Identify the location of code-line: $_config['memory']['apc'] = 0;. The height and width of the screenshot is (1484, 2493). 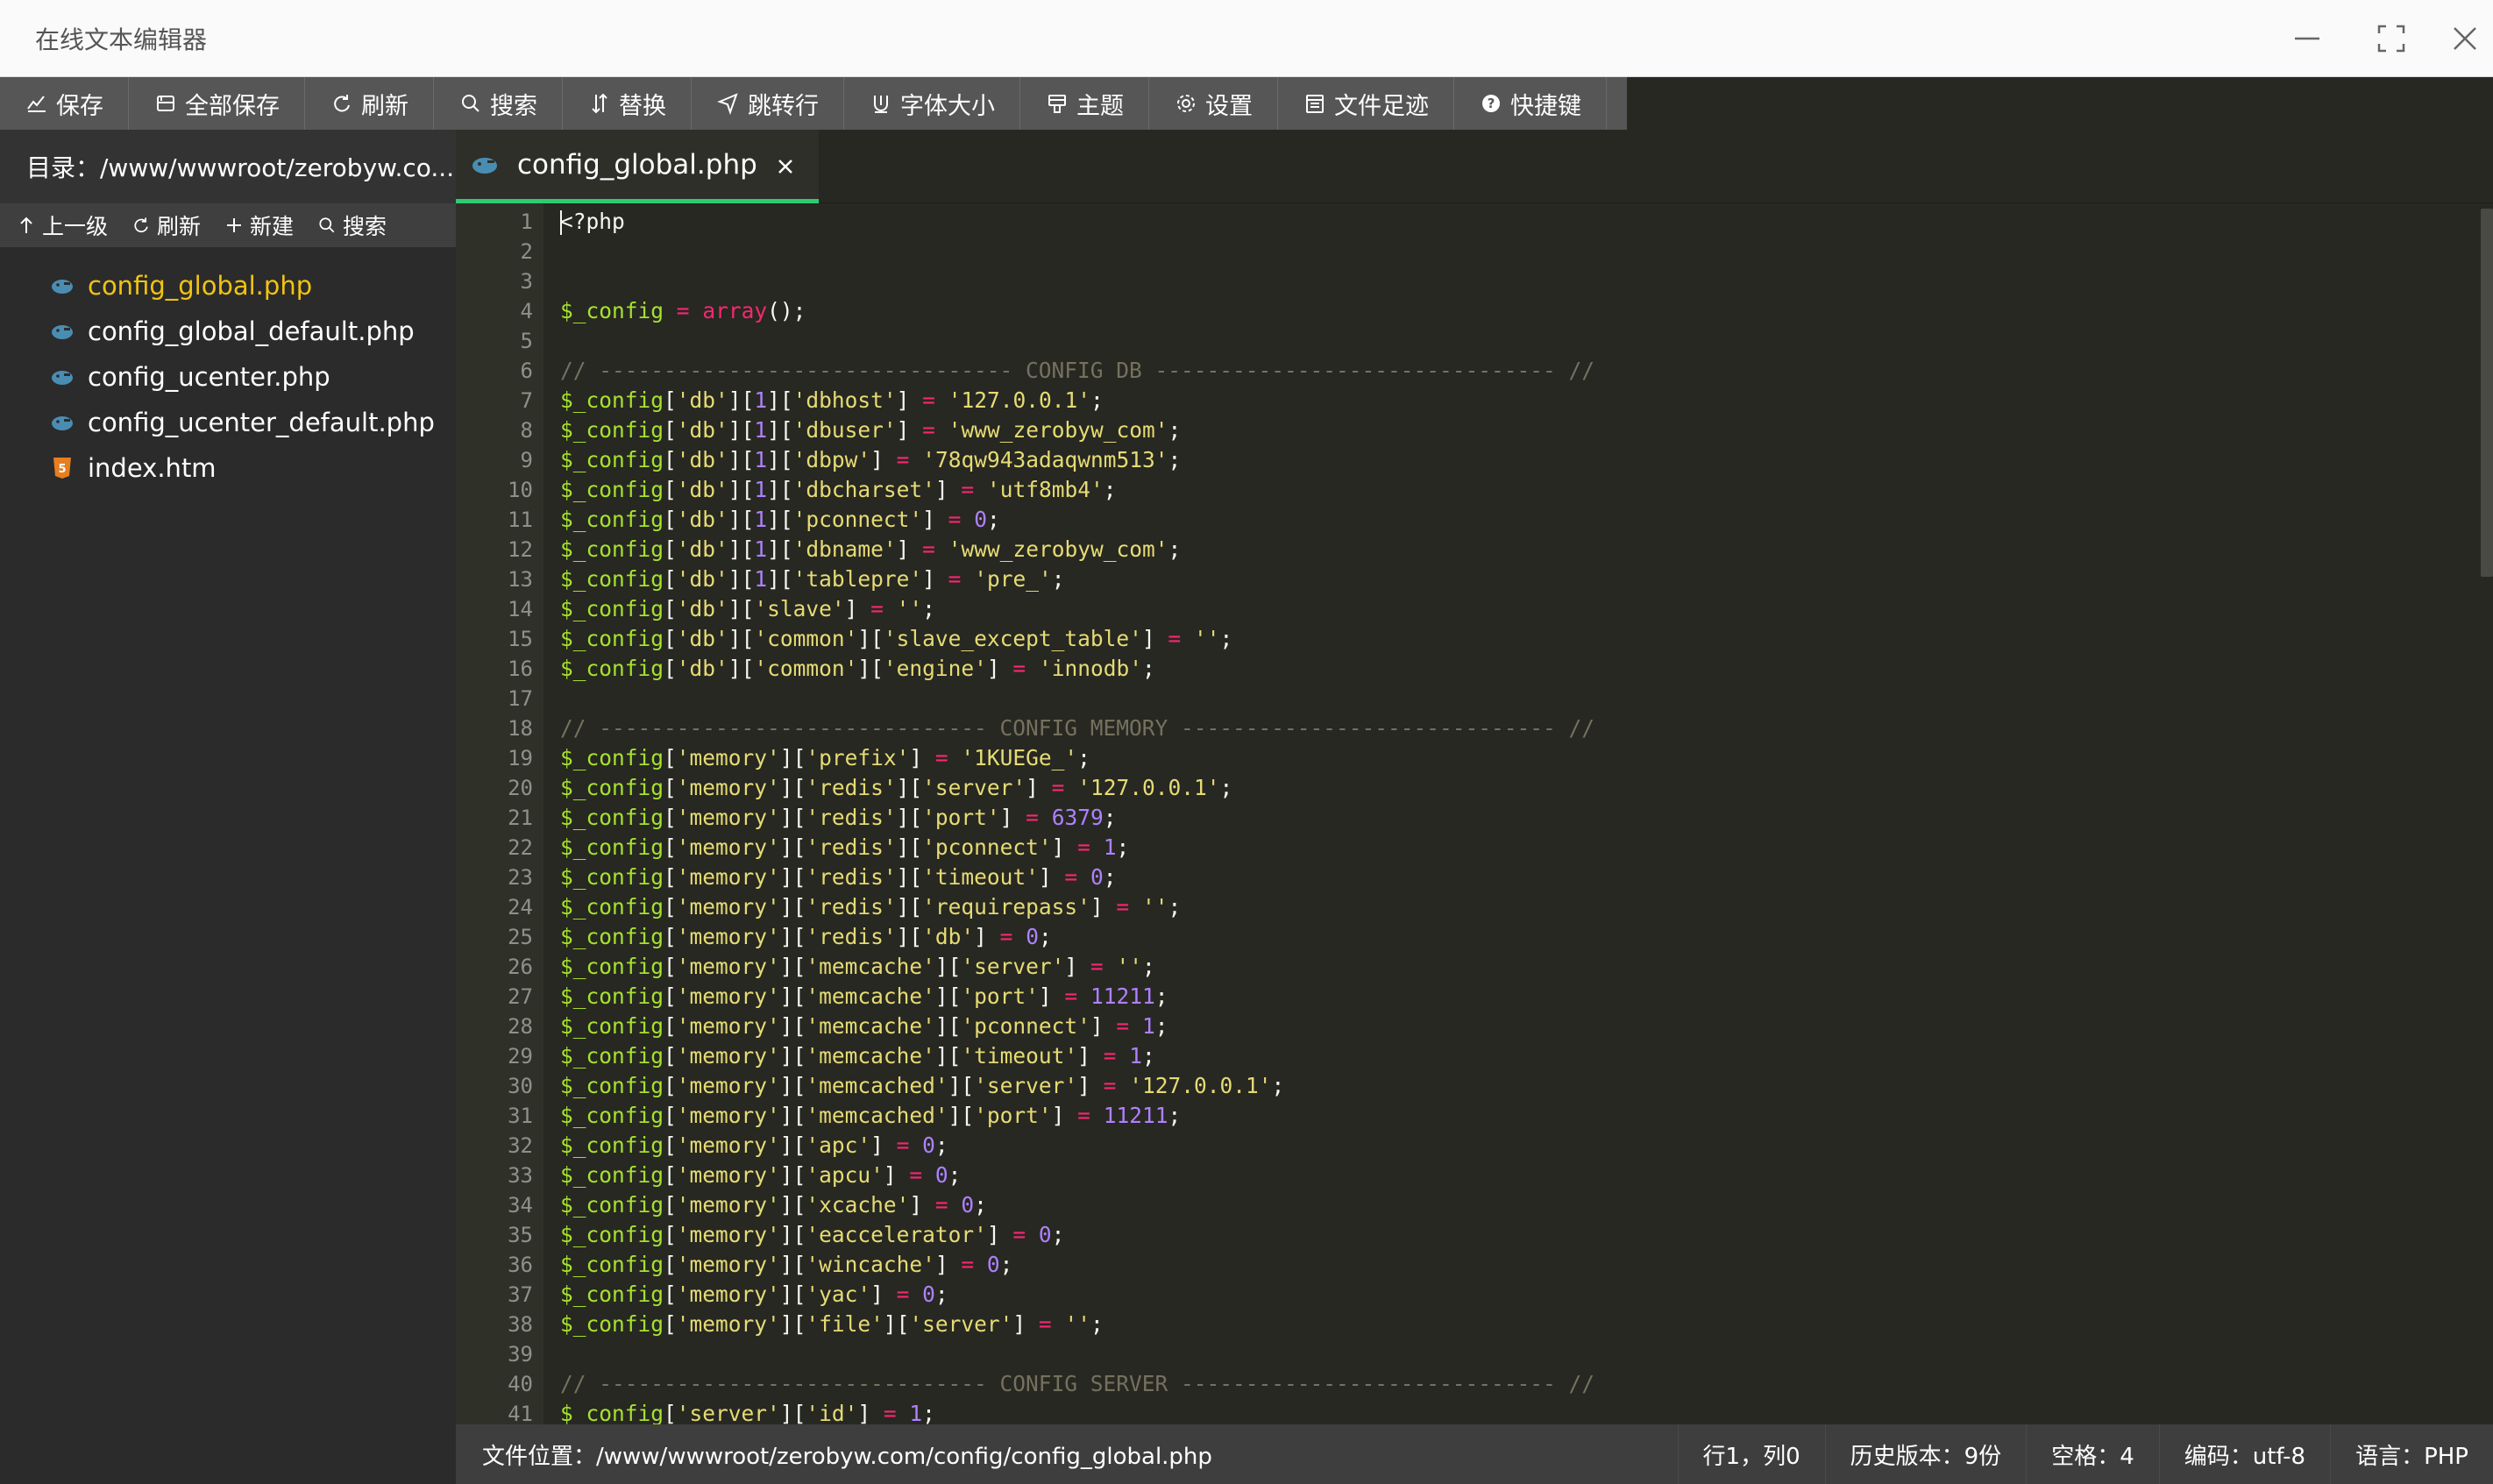
(1511, 1146).